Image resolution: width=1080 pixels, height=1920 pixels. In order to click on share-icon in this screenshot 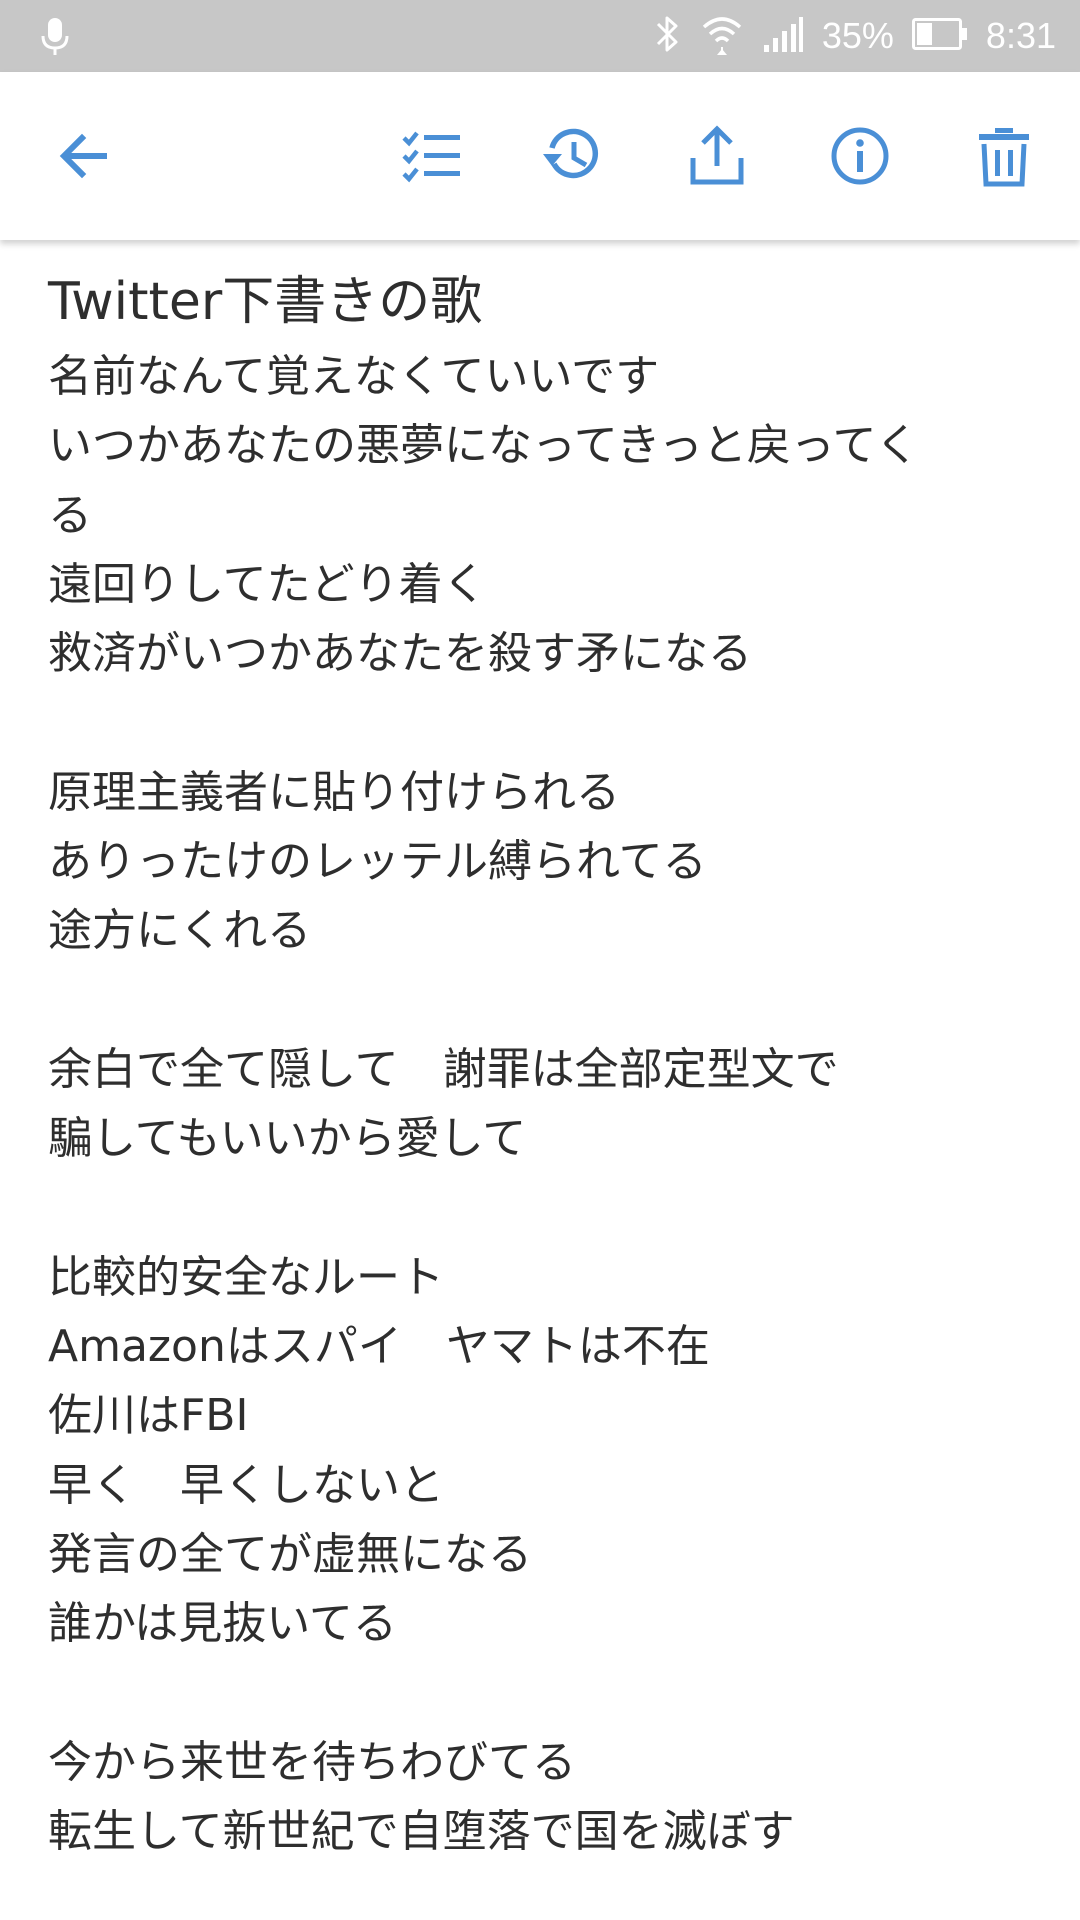, I will do `click(717, 156)`.